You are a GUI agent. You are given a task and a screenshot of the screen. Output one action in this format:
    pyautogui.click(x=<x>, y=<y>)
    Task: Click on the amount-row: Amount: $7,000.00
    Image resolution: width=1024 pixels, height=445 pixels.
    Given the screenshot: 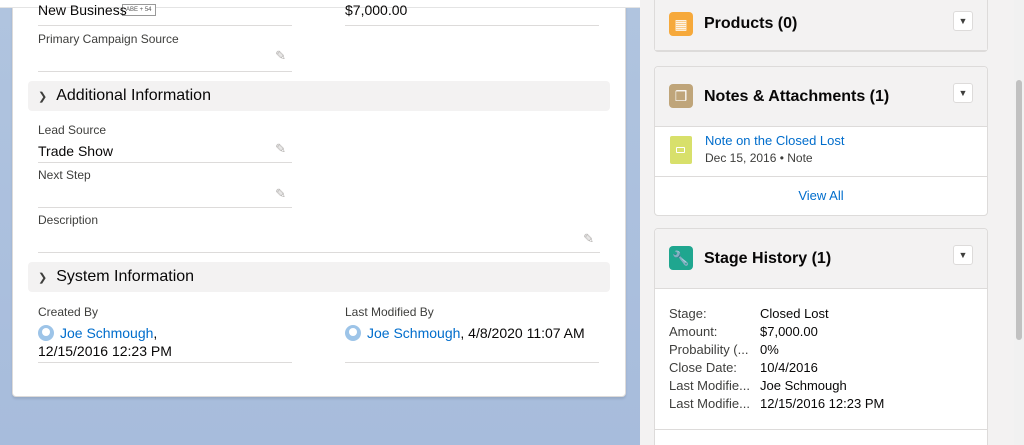 What is the action you would take?
    pyautogui.click(x=743, y=331)
    